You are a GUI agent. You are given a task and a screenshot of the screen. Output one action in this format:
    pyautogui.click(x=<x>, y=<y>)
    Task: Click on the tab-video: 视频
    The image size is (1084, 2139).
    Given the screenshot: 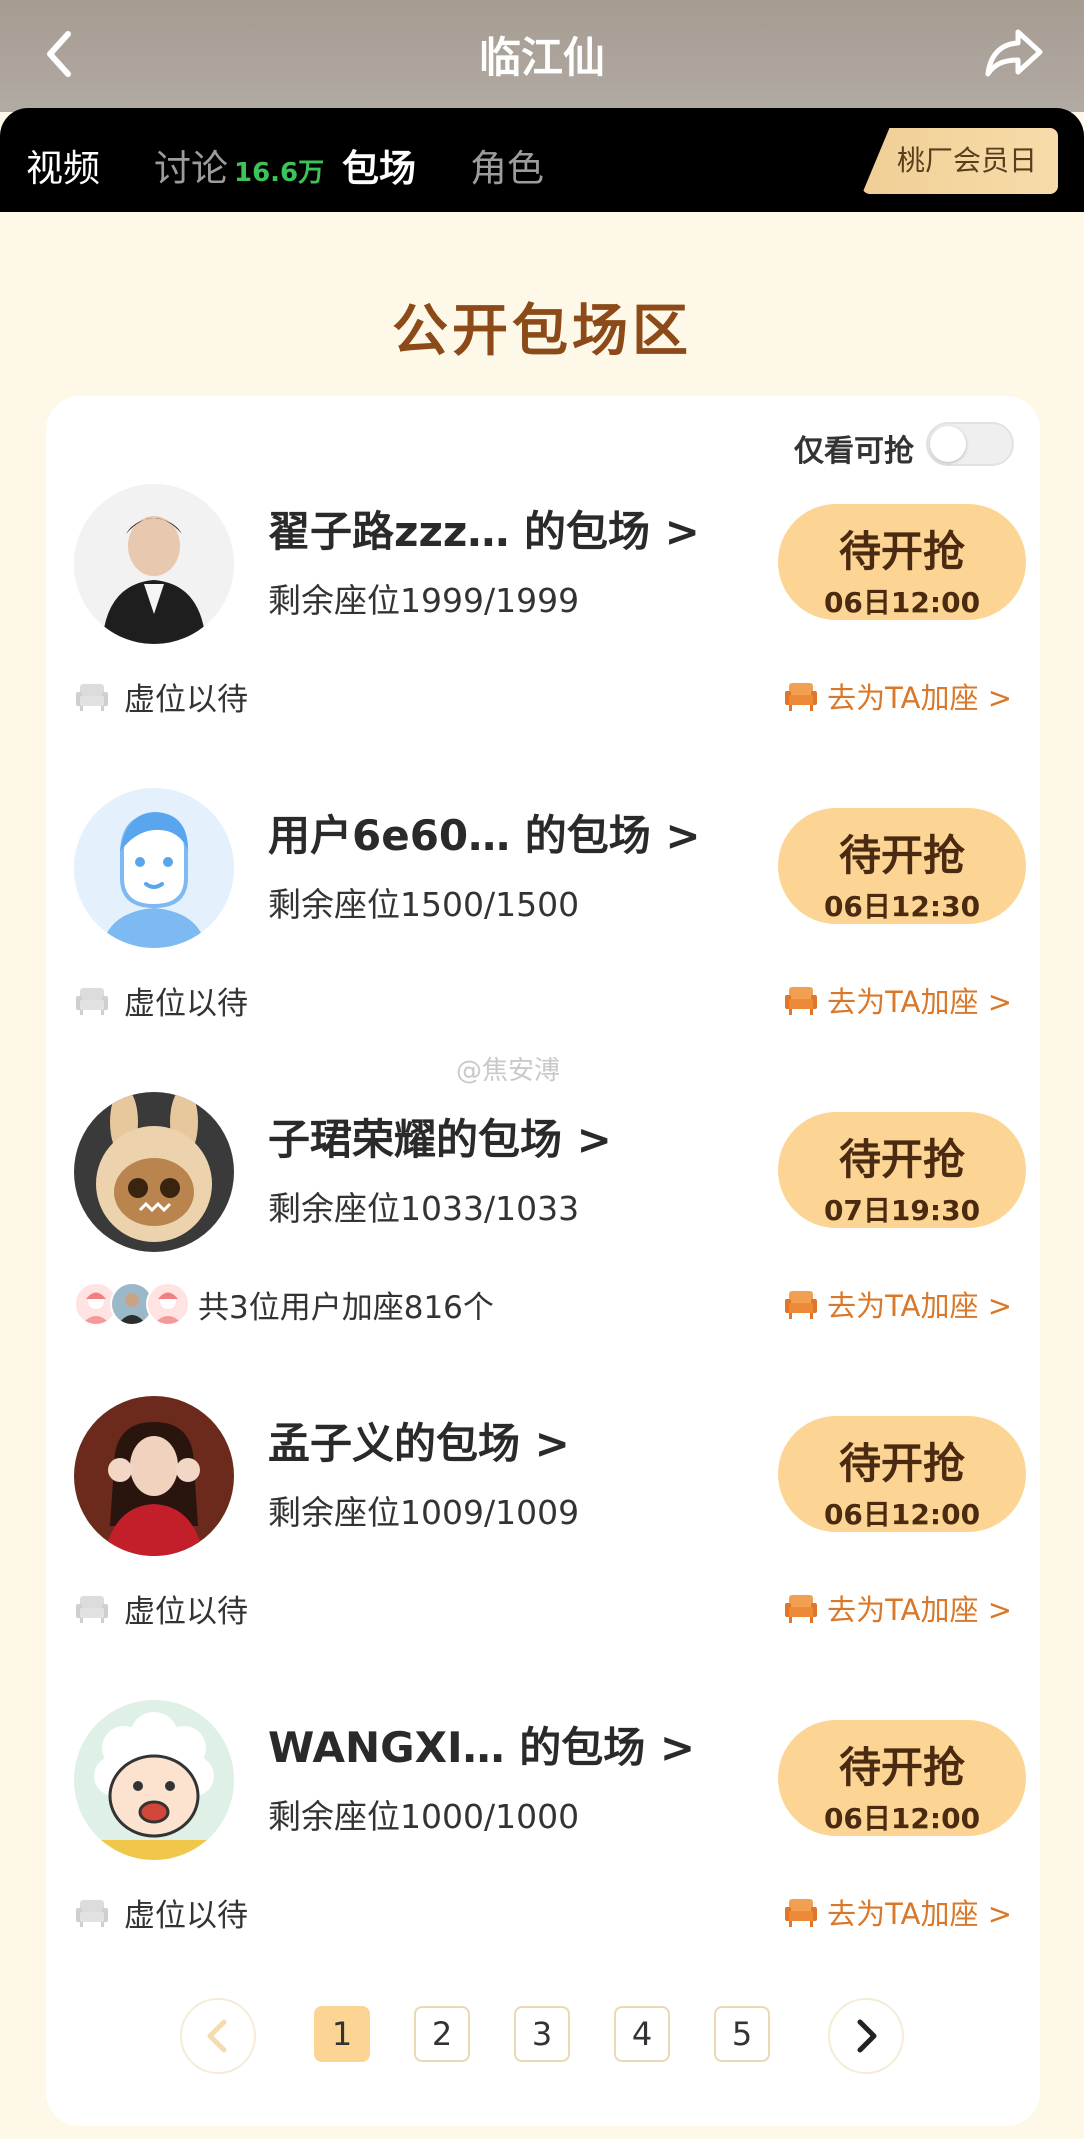 What is the action you would take?
    pyautogui.click(x=63, y=165)
    